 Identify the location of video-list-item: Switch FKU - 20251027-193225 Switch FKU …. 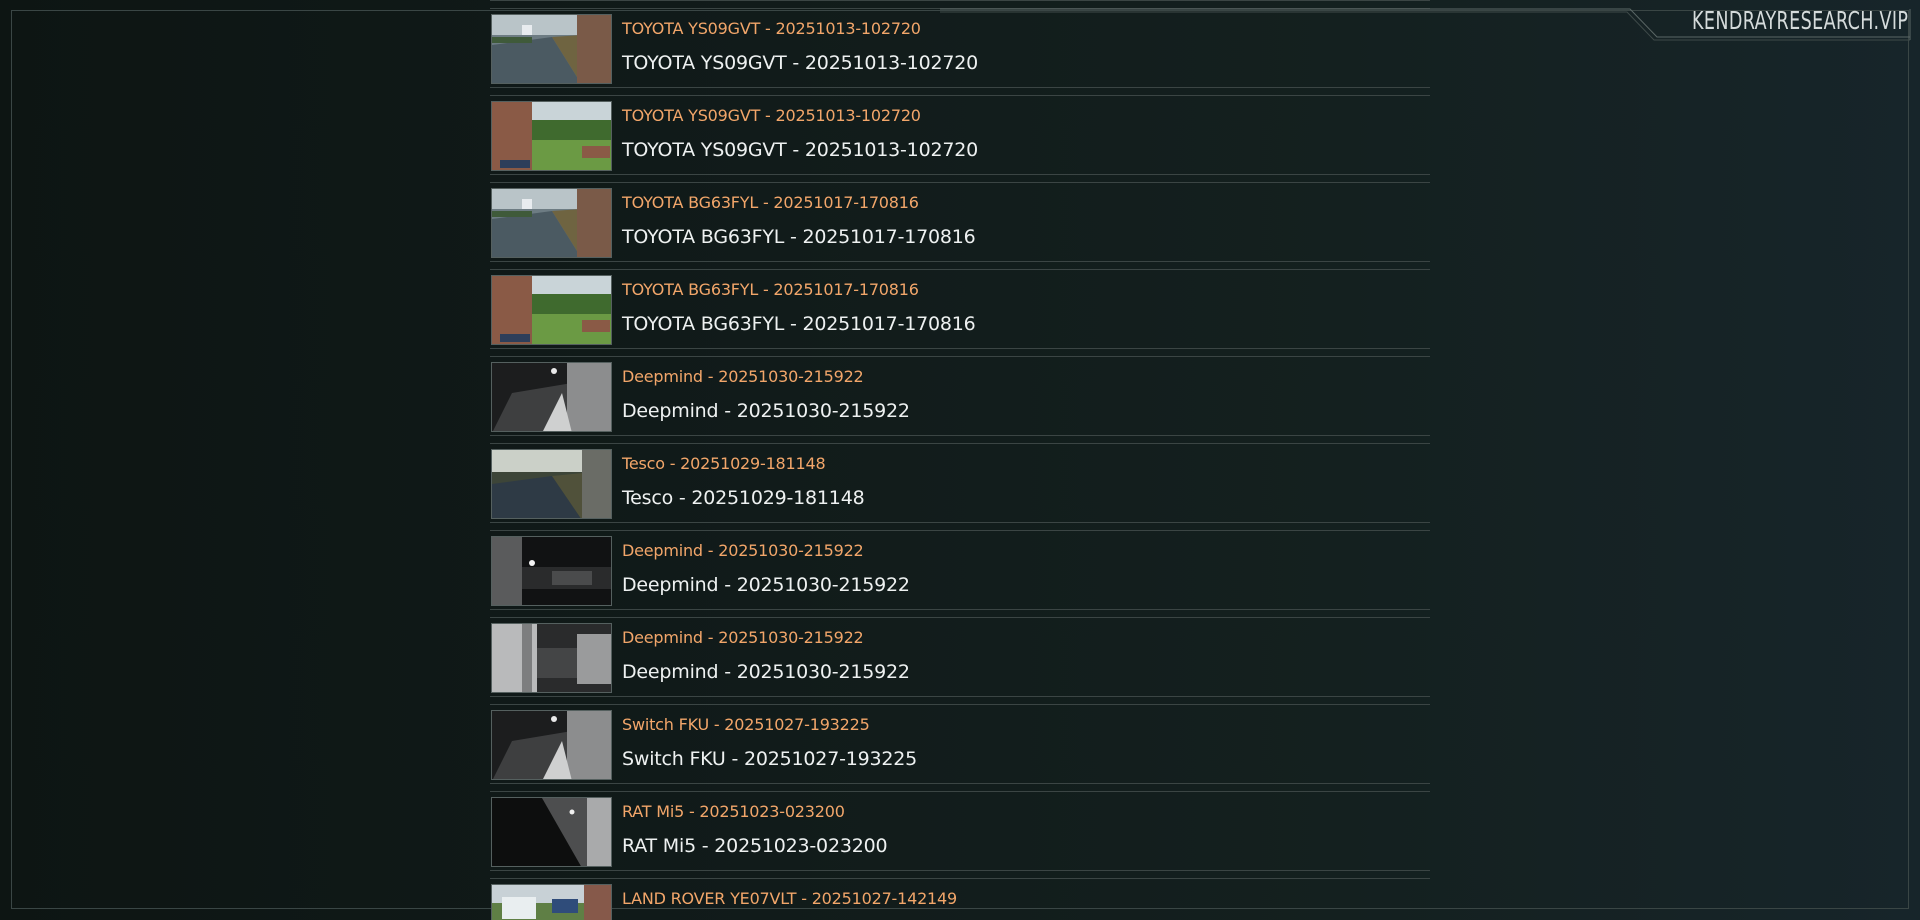
(960, 747).